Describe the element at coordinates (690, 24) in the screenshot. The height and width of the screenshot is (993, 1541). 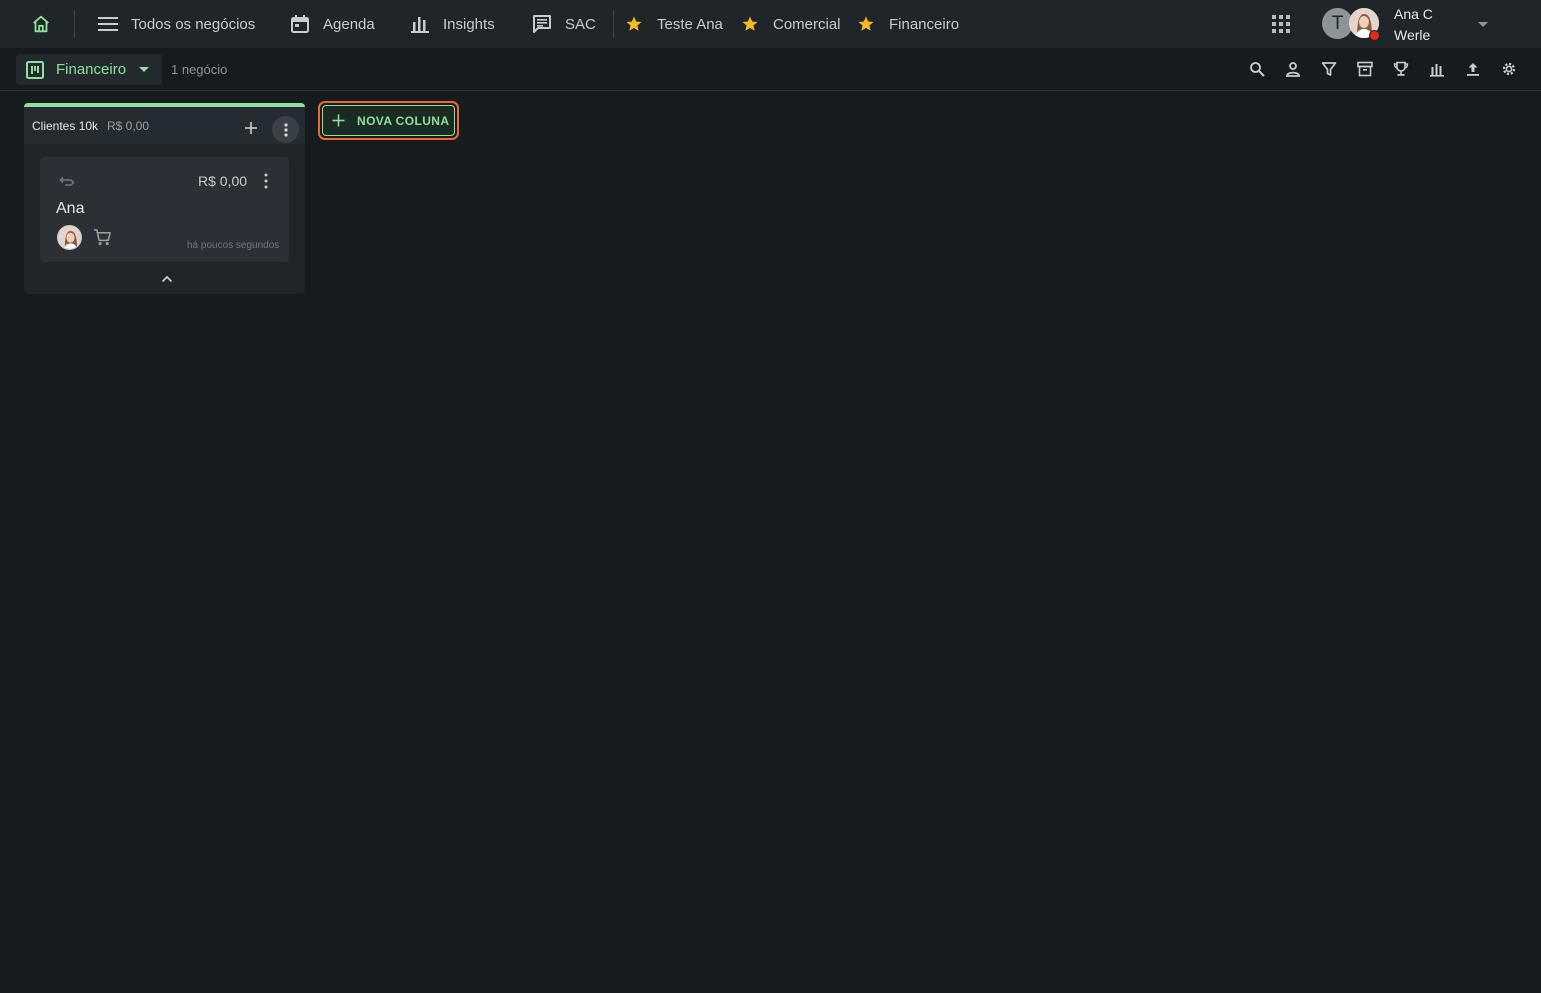
I see `favorite-label: Teste Ana` at that location.